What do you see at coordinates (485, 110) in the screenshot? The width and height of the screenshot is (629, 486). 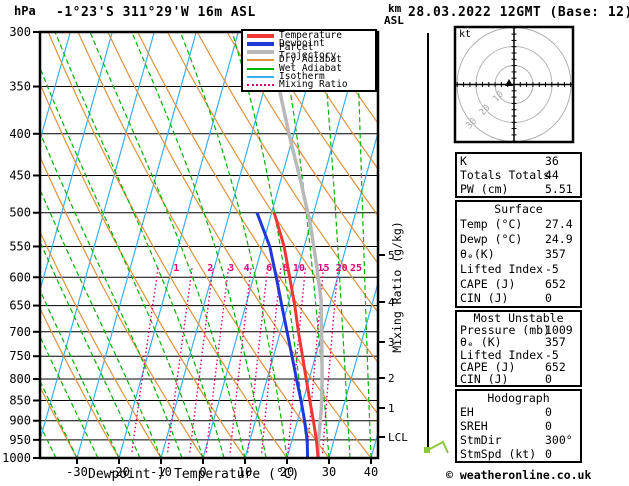 I see `hodograph-ring-label: 20` at bounding box center [485, 110].